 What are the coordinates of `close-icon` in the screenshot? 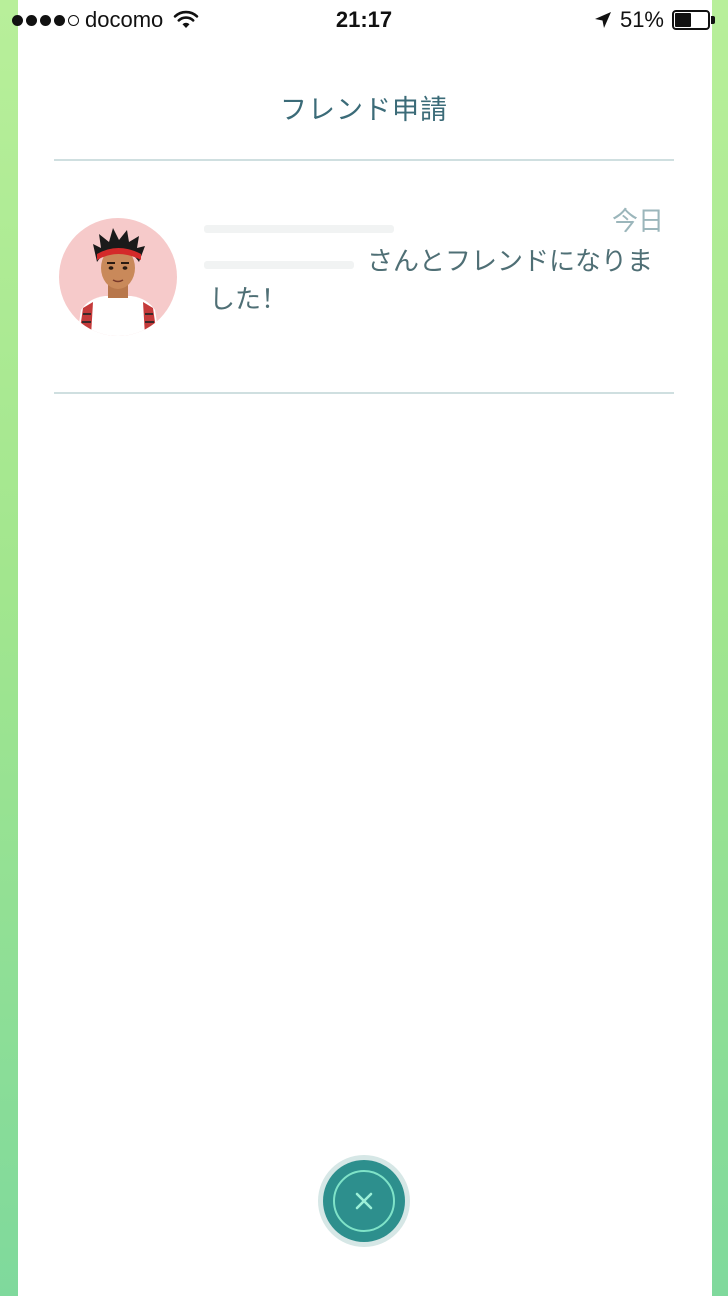 It's located at (364, 1201).